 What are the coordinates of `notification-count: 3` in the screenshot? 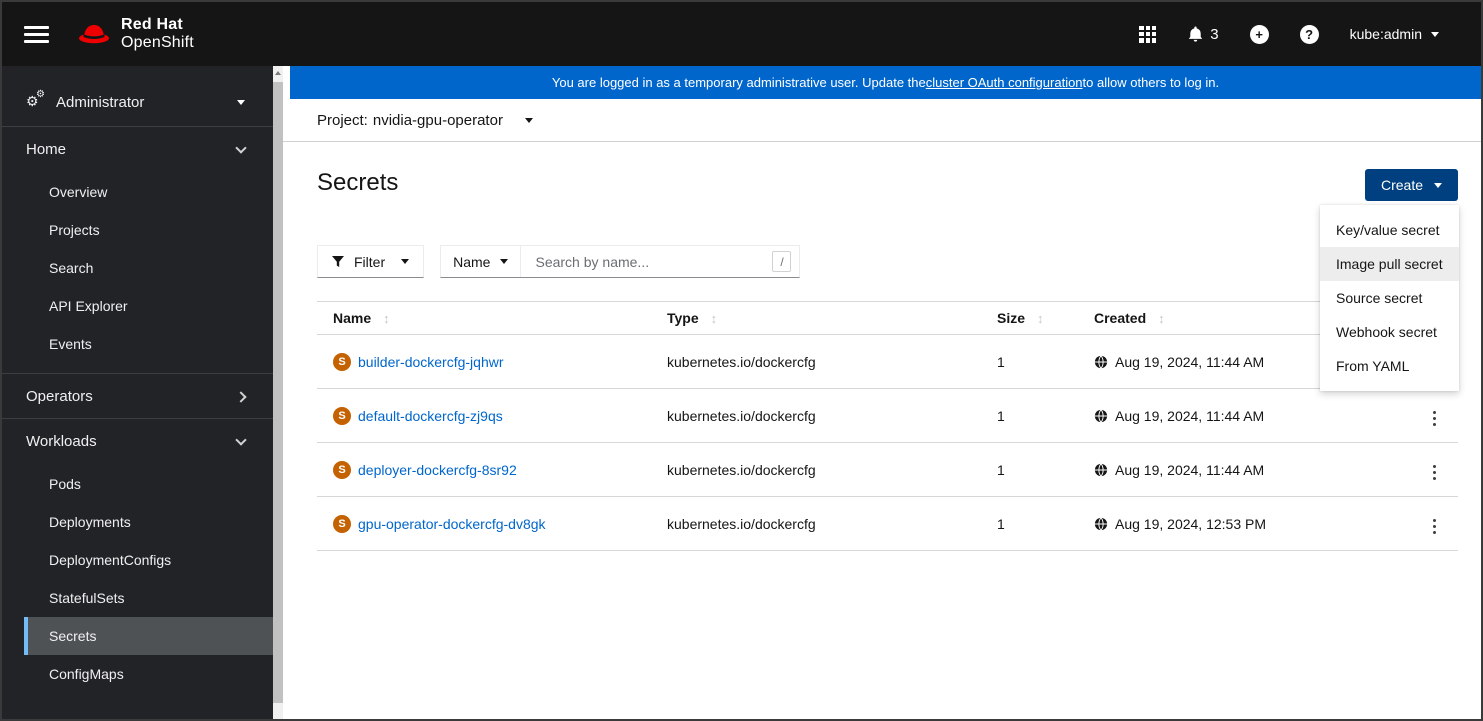 It's located at (1214, 34).